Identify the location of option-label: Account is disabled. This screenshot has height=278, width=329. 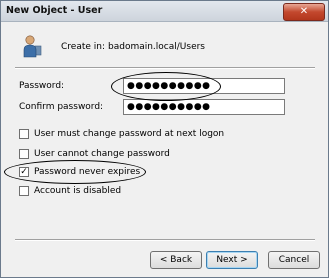
(78, 191).